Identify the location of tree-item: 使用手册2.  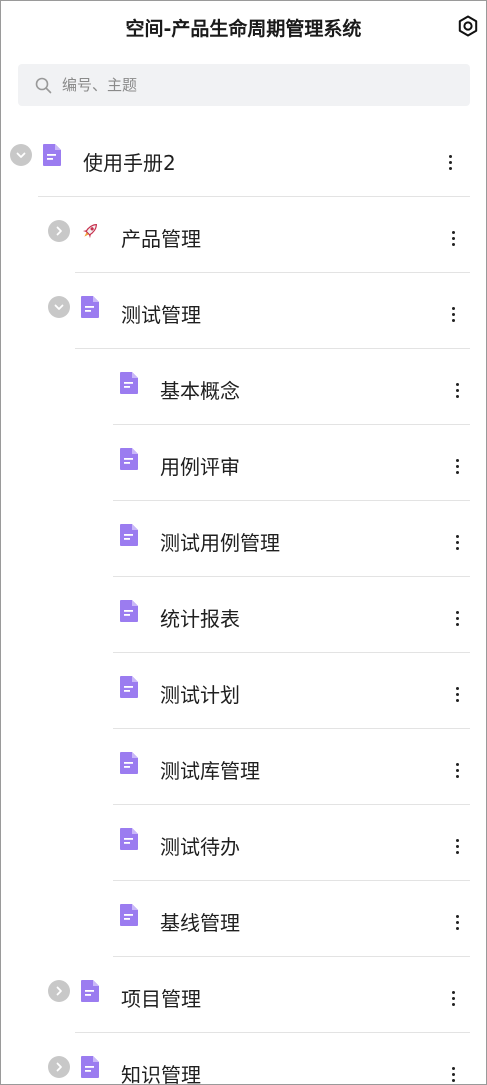
(243, 159).